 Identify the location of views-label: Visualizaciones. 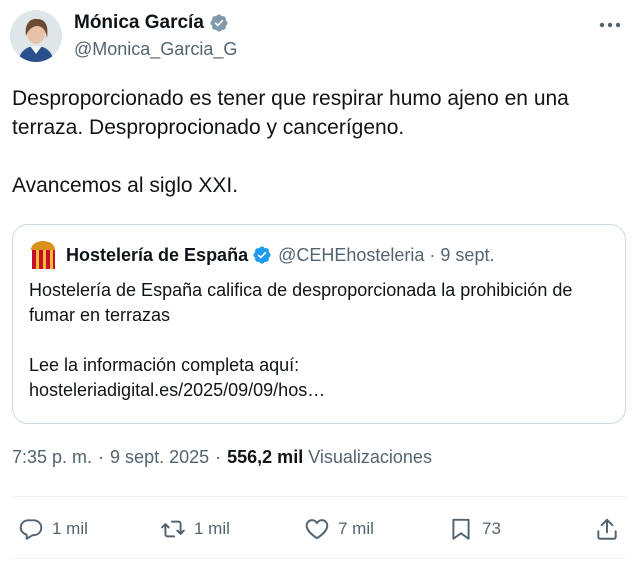
(370, 457).